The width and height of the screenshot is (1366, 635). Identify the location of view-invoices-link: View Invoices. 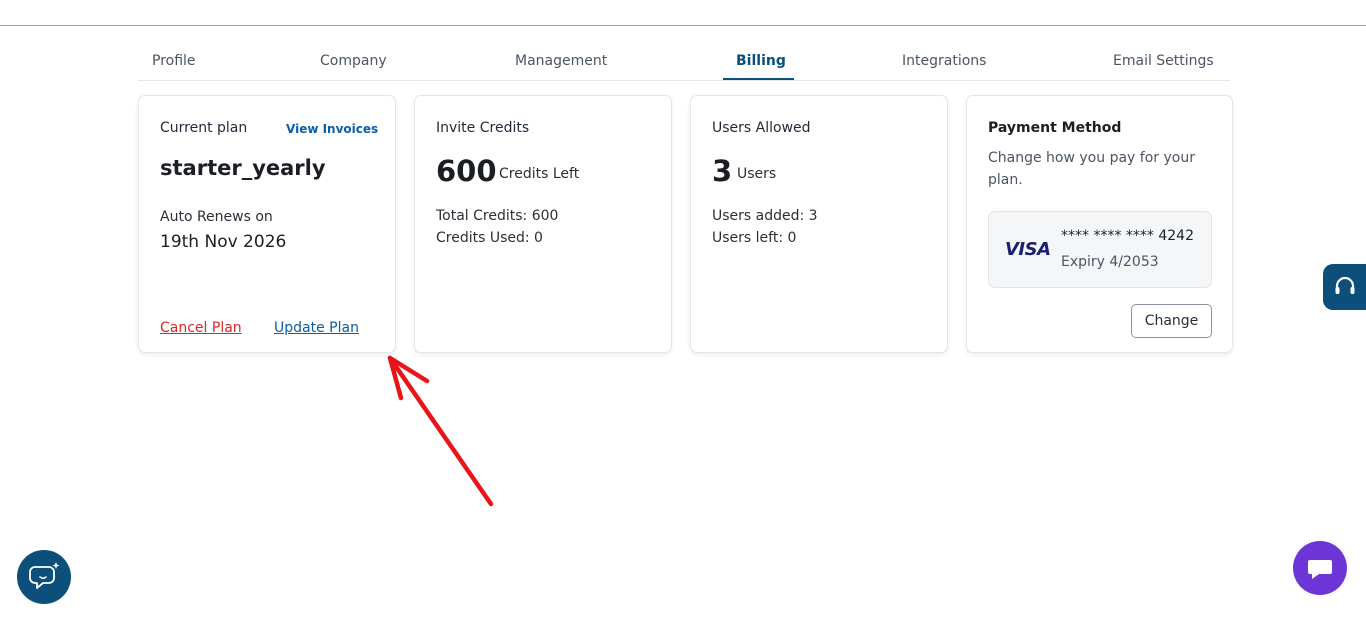
(332, 129).